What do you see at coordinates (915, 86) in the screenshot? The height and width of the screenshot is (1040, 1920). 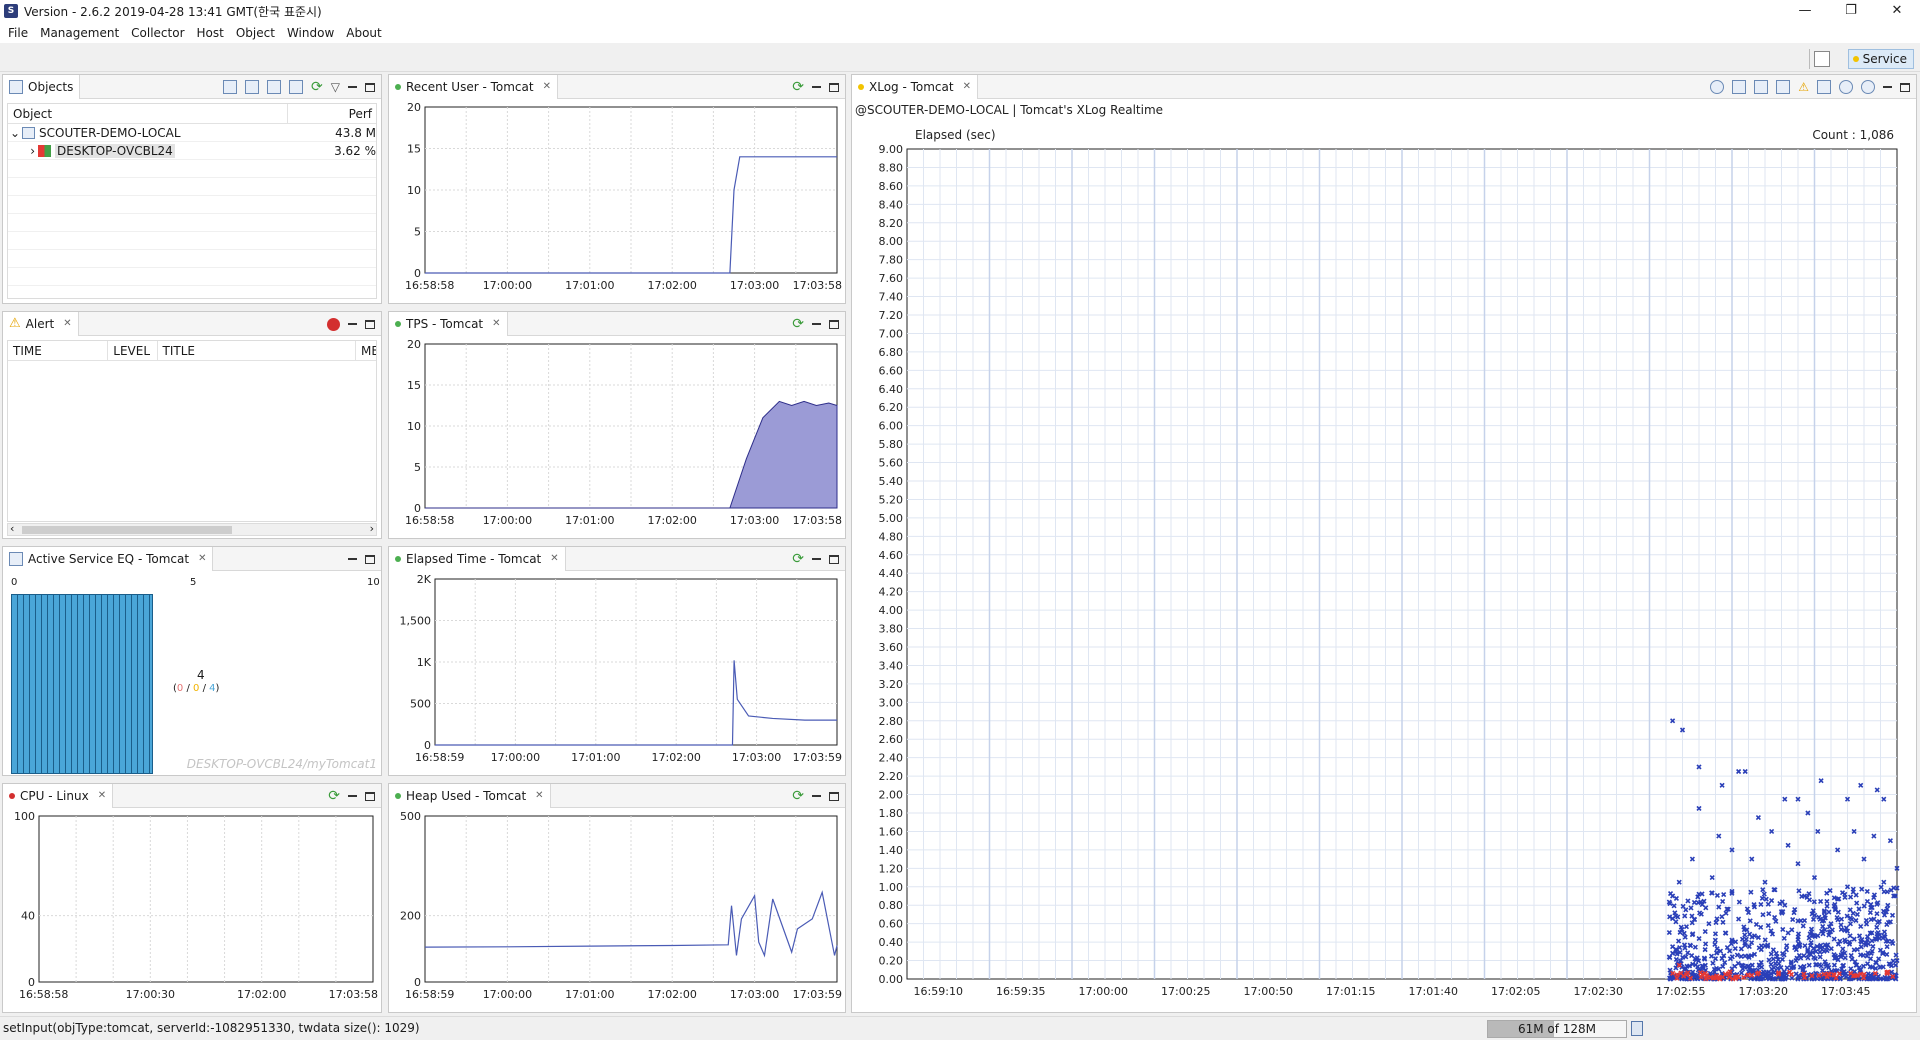 I see `tab-xlog: XLog - Tomcat ✕` at bounding box center [915, 86].